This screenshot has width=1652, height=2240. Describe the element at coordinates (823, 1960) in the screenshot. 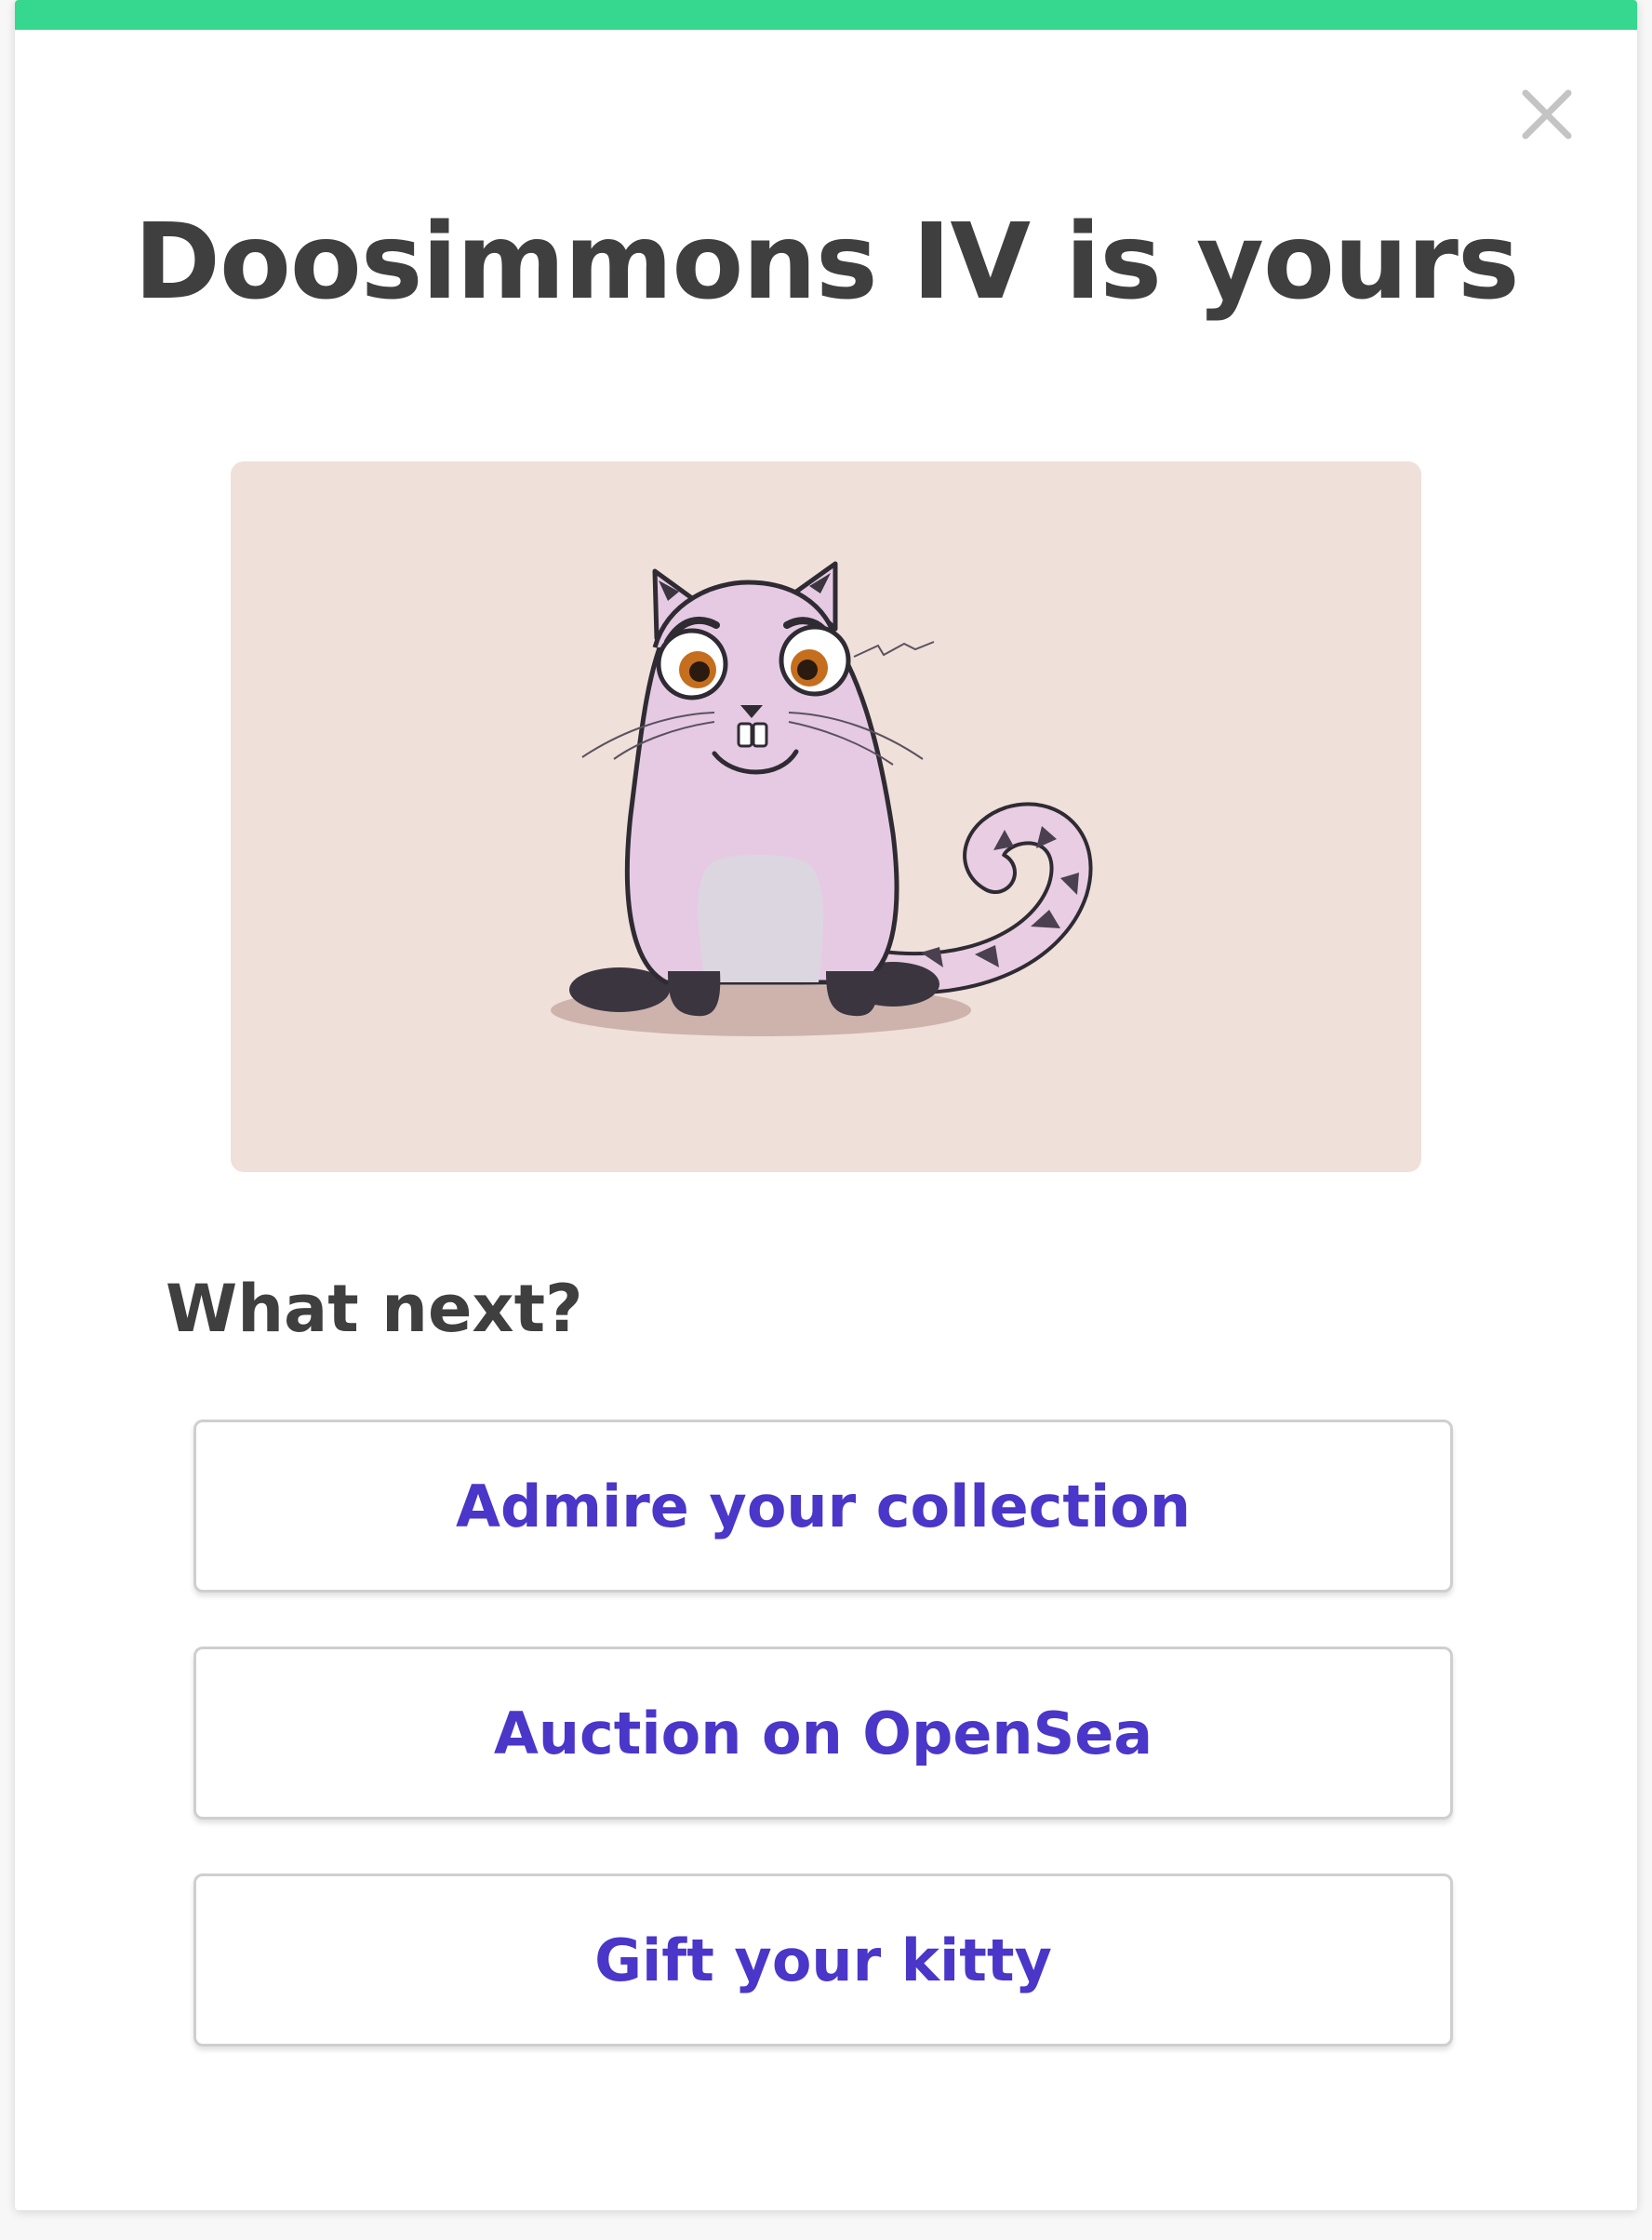

I see `gift-kitty-button: Gift your kitty` at that location.